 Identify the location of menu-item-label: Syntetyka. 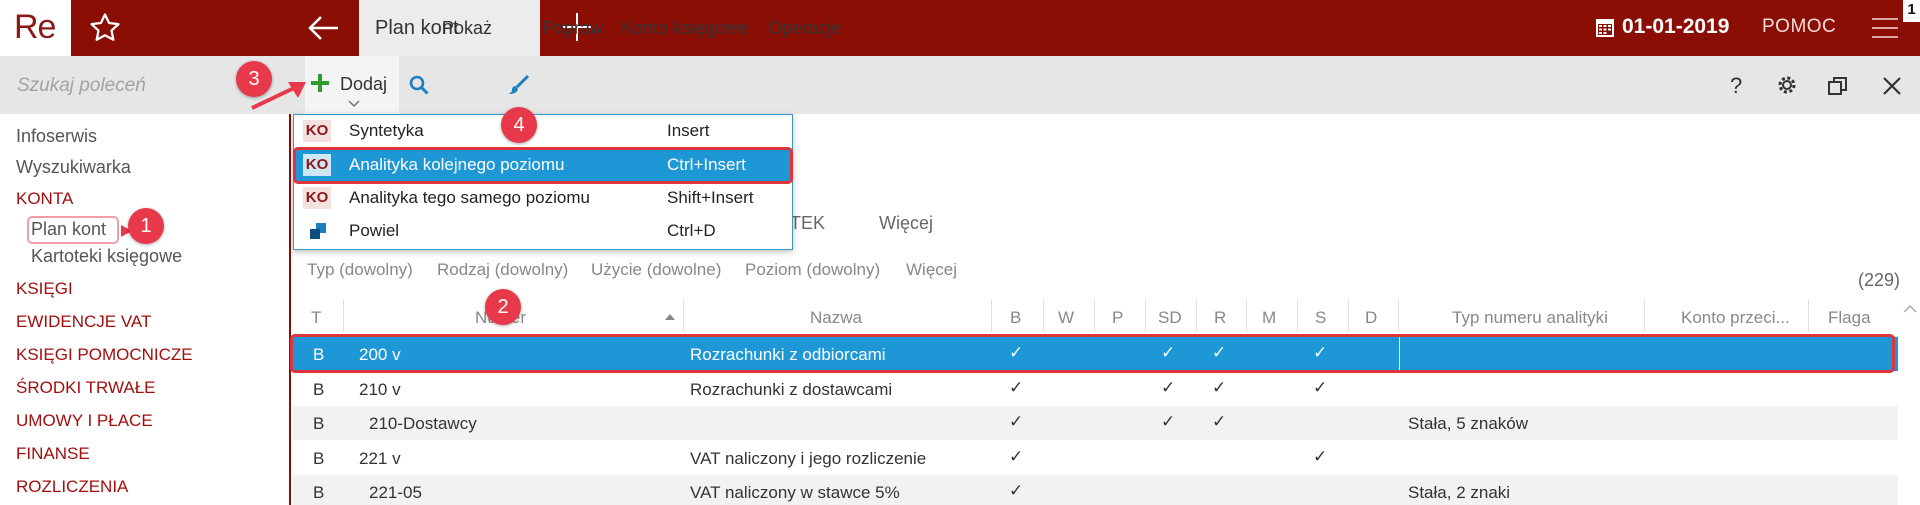
(386, 130).